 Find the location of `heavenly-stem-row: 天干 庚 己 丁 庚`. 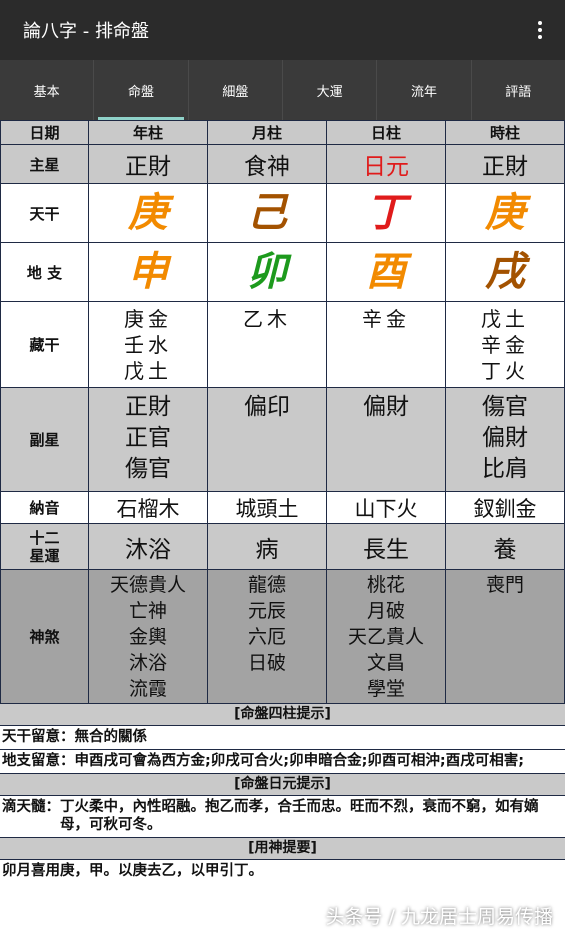

heavenly-stem-row: 天干 庚 己 丁 庚 is located at coordinates (282, 213).